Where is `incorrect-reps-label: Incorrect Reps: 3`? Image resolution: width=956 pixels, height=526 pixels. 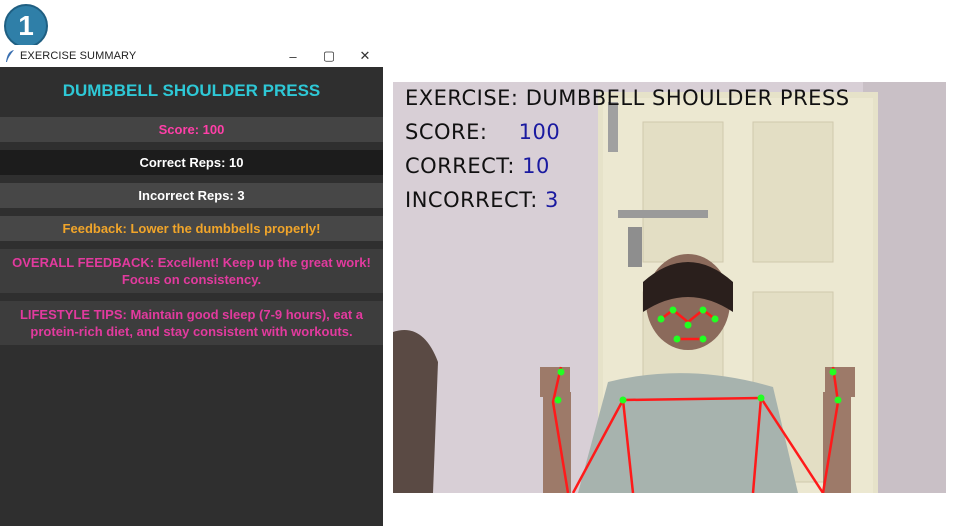 incorrect-reps-label: Incorrect Reps: 3 is located at coordinates (191, 195).